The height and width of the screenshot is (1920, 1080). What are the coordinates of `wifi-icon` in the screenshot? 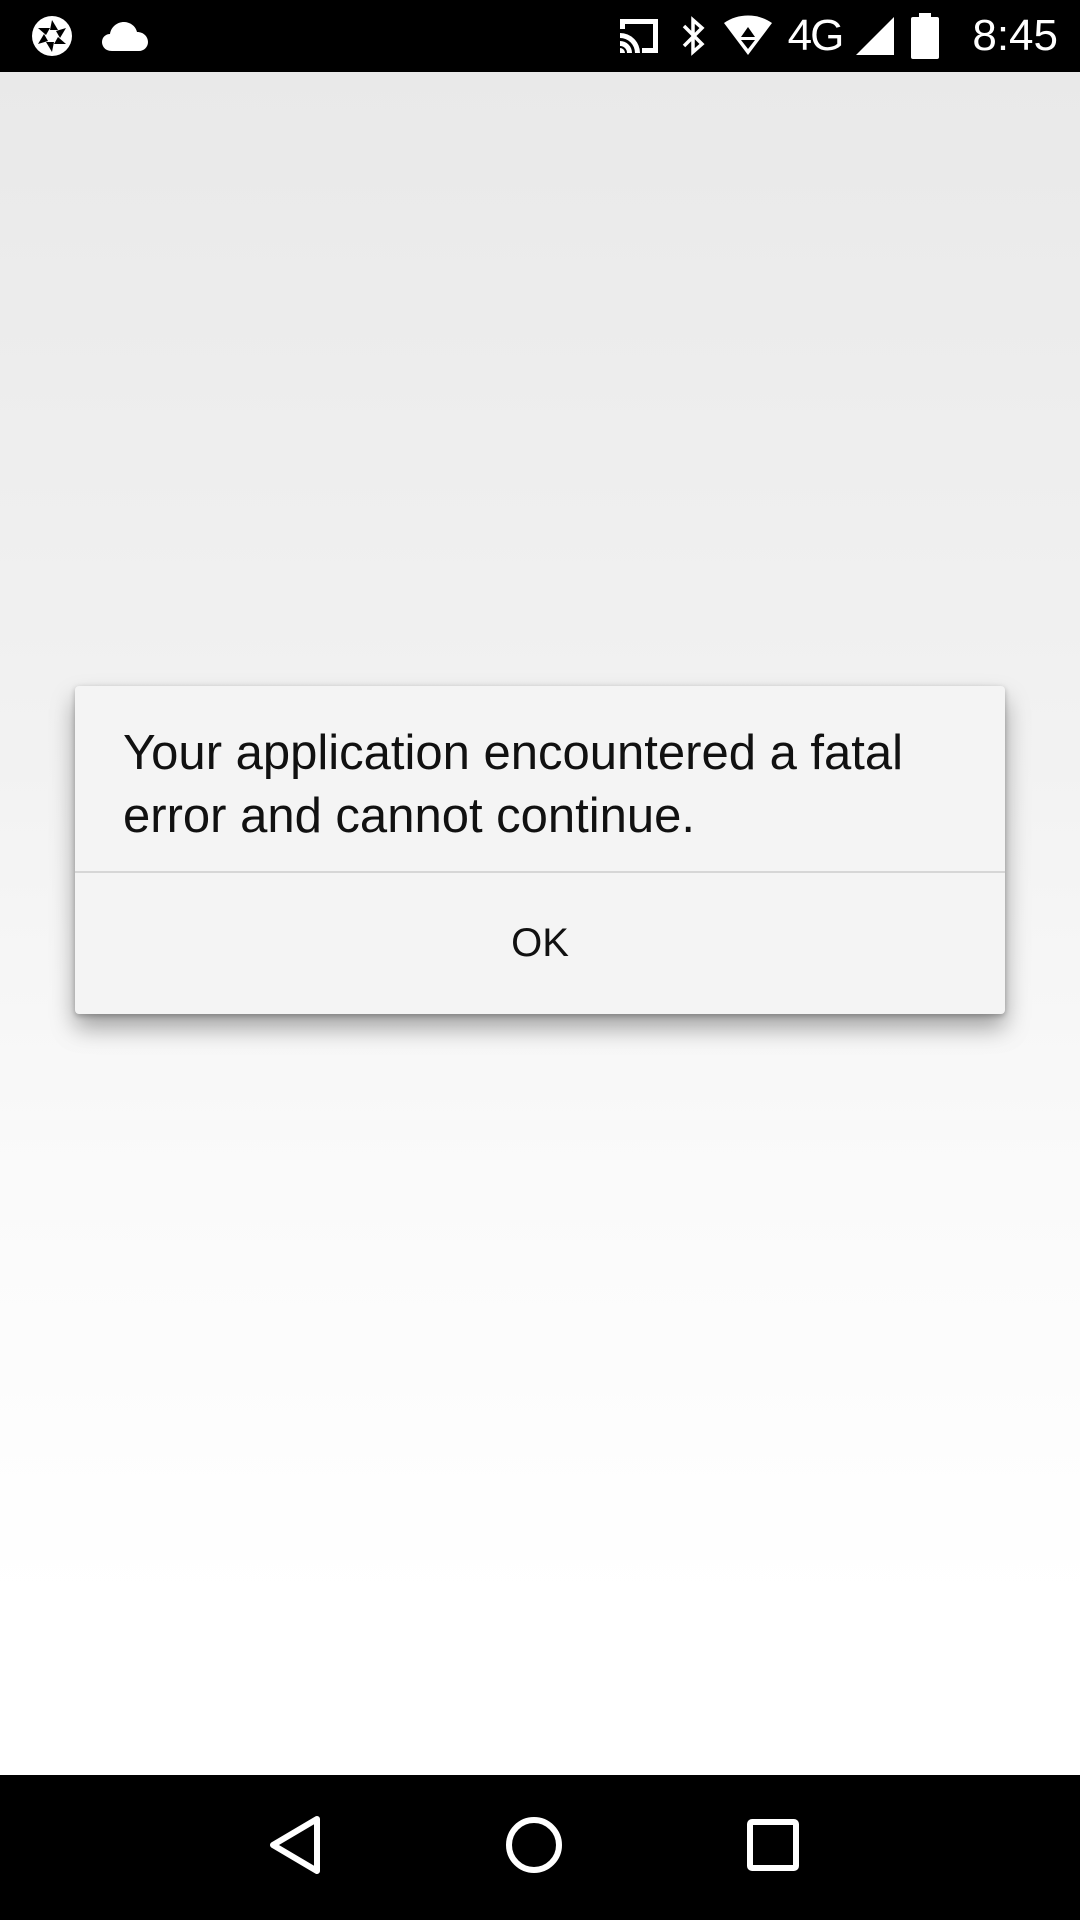 It's located at (748, 36).